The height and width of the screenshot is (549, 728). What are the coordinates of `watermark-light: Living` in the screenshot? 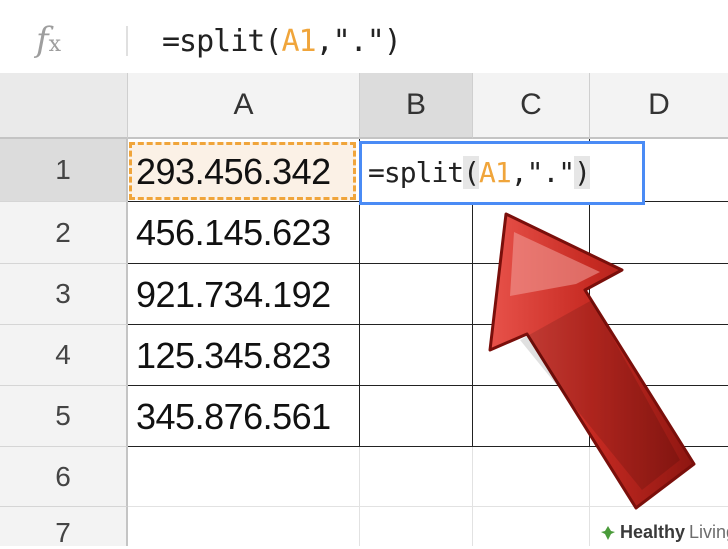 It's located at (708, 532).